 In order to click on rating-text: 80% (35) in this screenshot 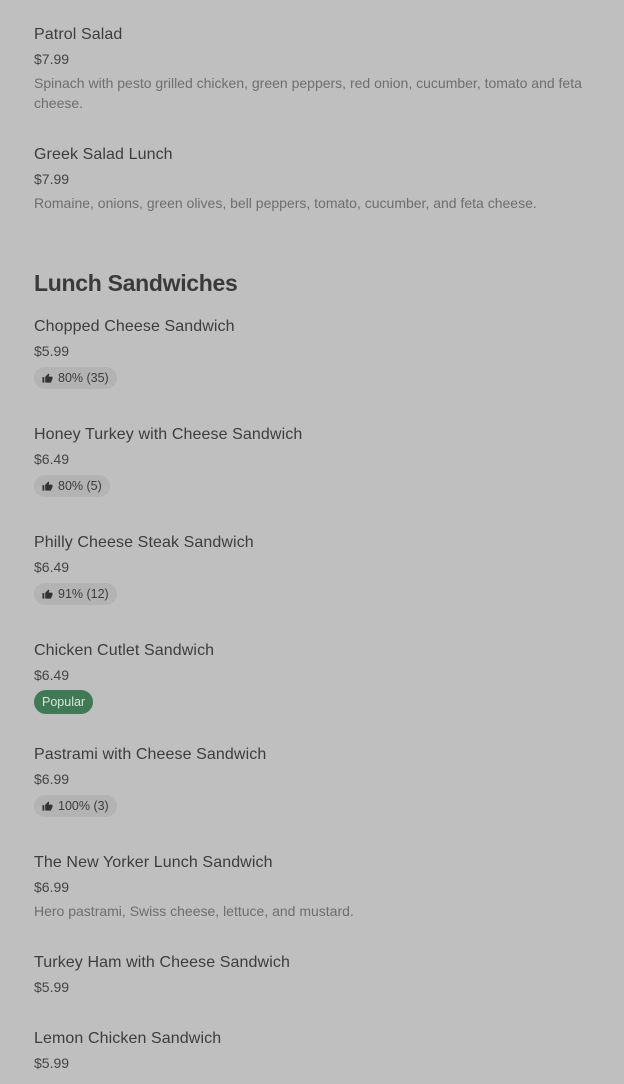, I will do `click(83, 378)`.